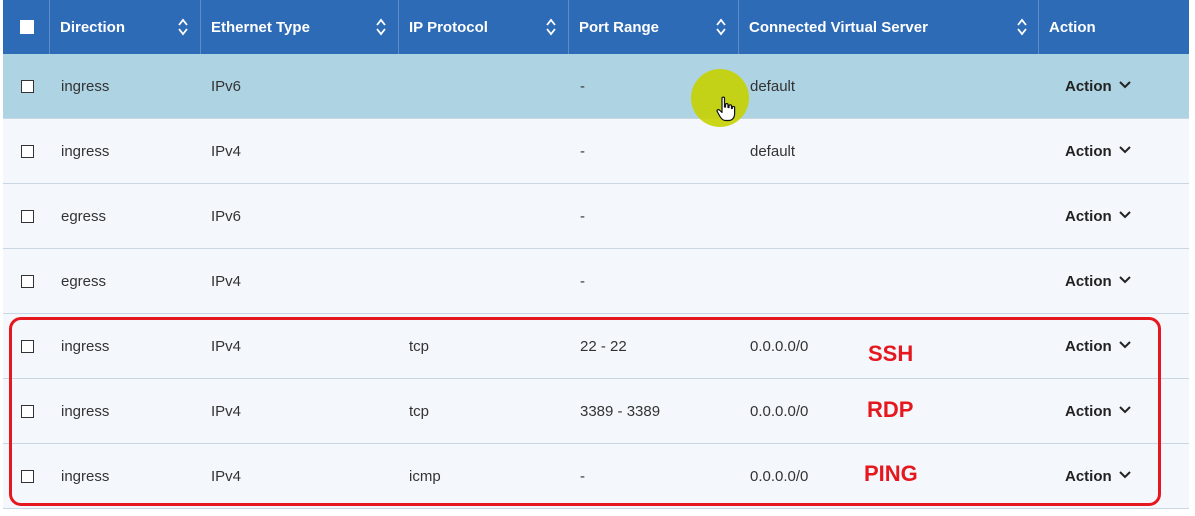 This screenshot has width=1195, height=516. What do you see at coordinates (838, 27) in the screenshot?
I see `header-connected-virtual-server-label: Connected Virtual Server` at bounding box center [838, 27].